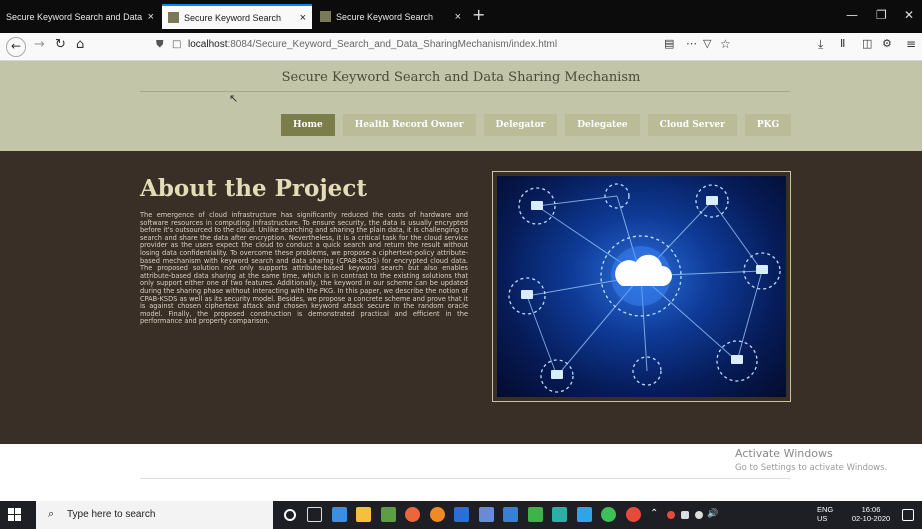 The image size is (922, 529). Describe the element at coordinates (669, 43) in the screenshot. I see `reader-view-icon: ▤` at that location.